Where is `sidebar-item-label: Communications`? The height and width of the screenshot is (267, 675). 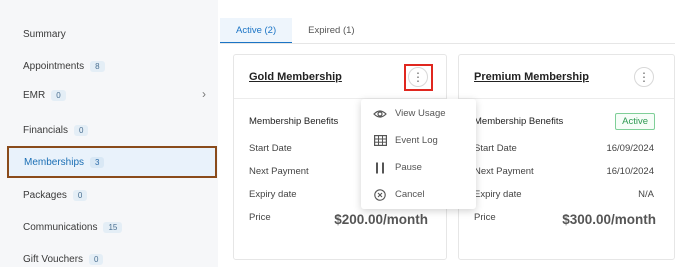 sidebar-item-label: Communications is located at coordinates (60, 227).